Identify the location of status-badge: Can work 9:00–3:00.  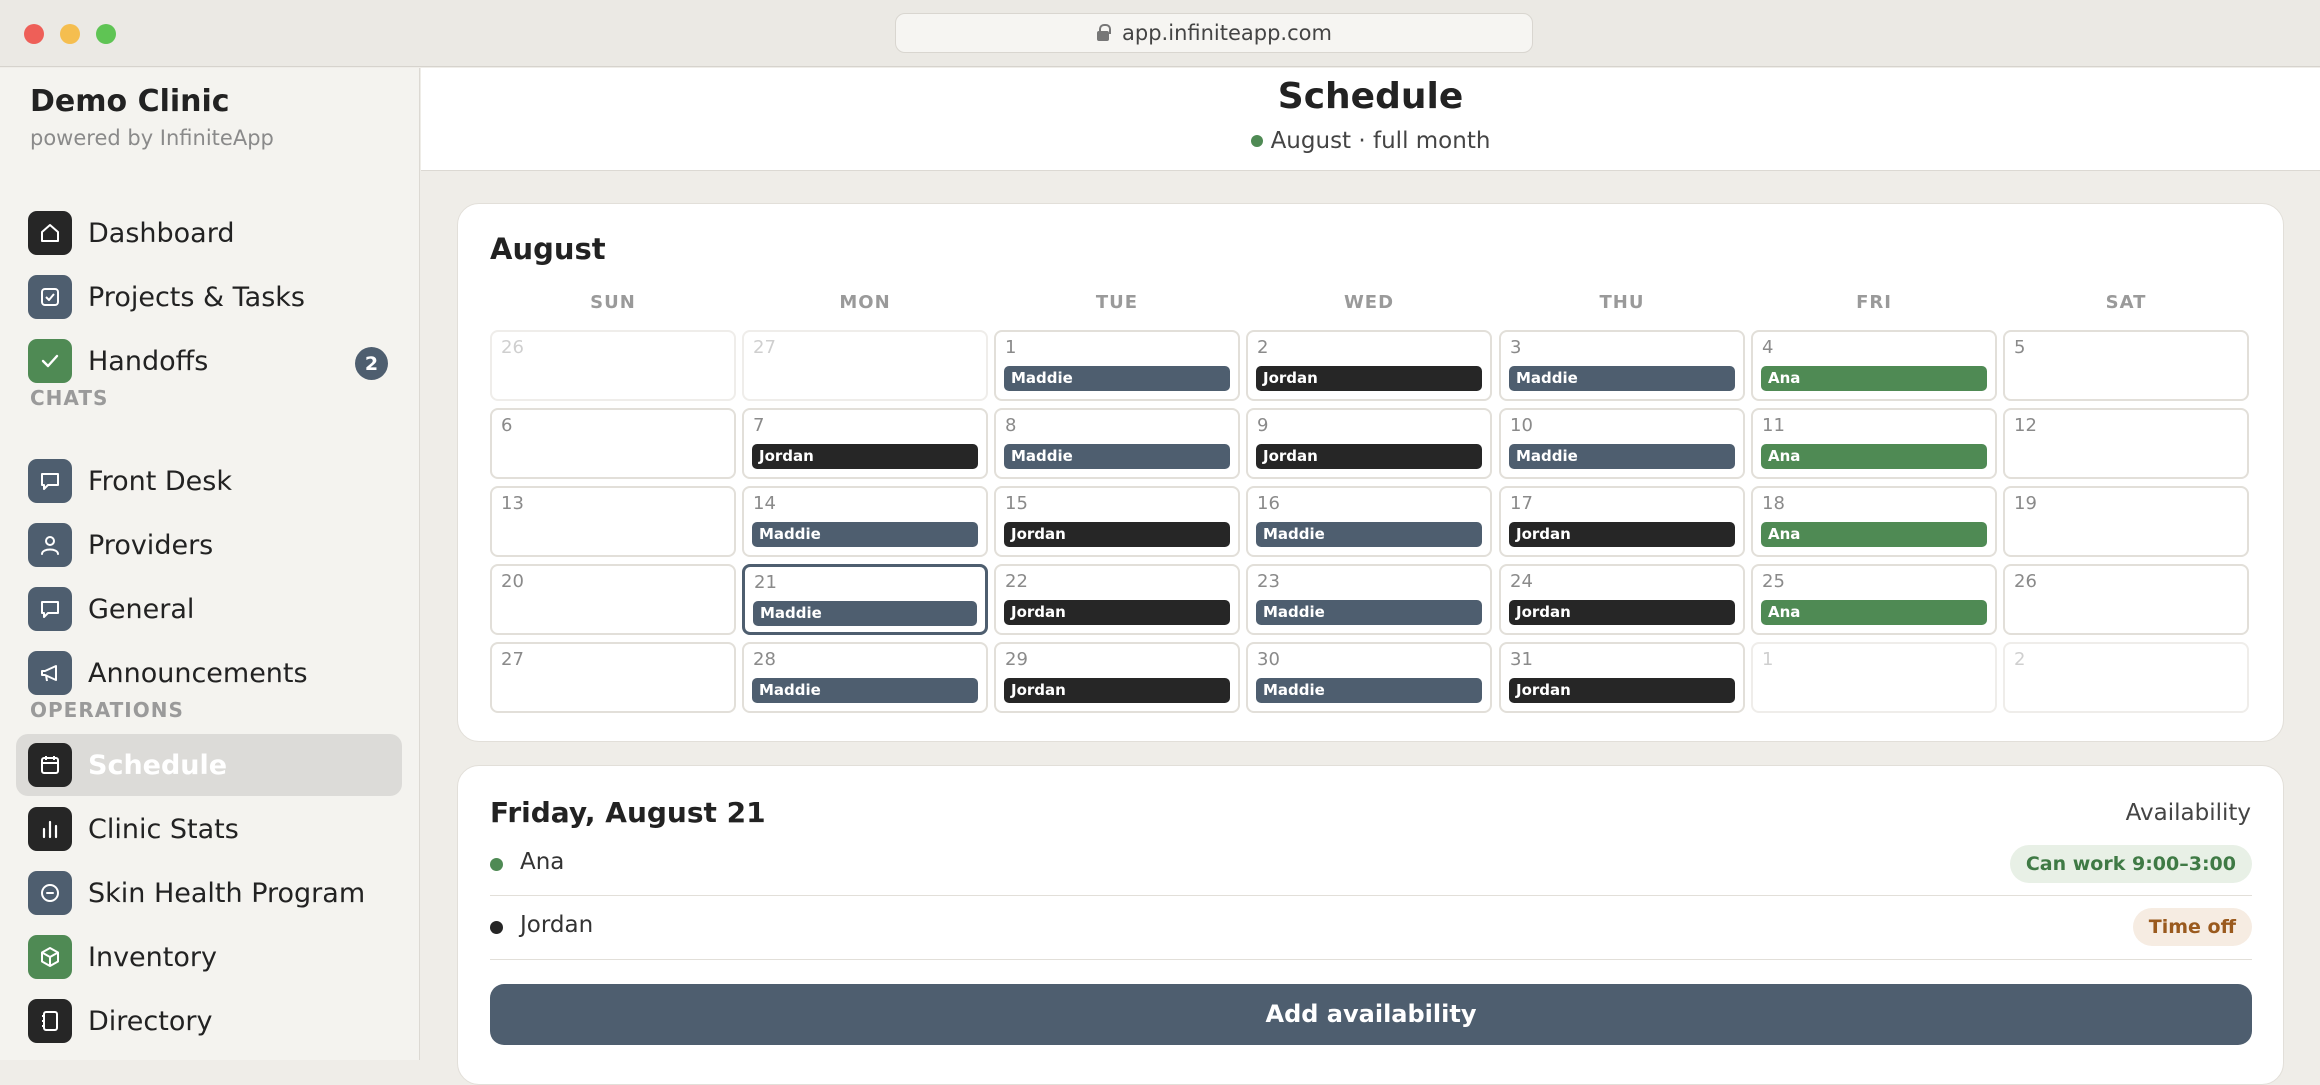
(2130, 864).